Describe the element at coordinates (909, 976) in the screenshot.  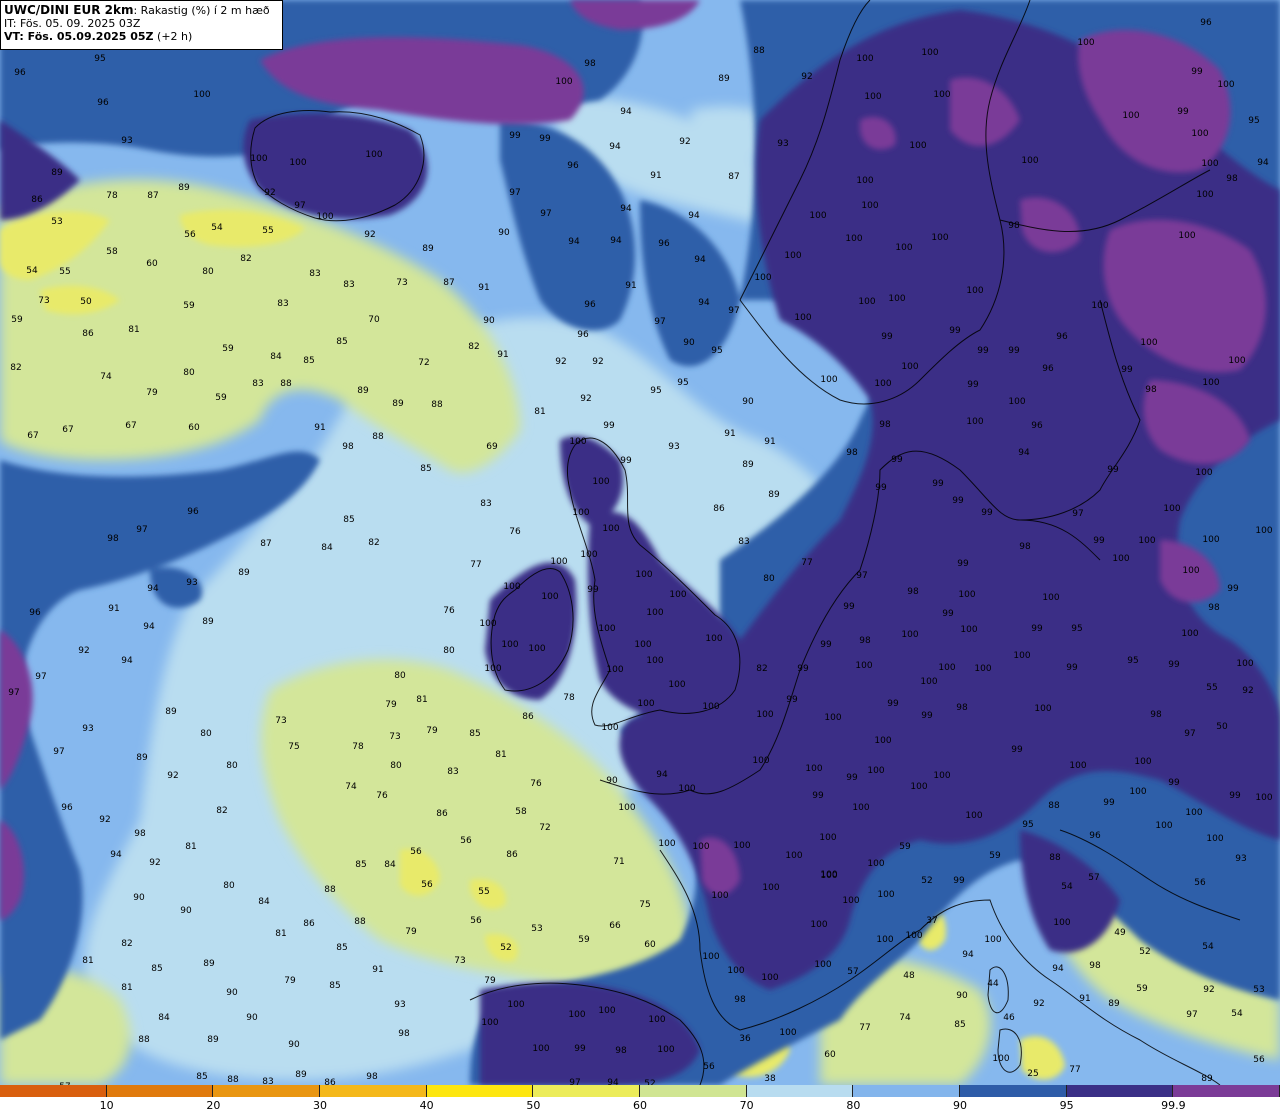
I see `value-label: 48` at that location.